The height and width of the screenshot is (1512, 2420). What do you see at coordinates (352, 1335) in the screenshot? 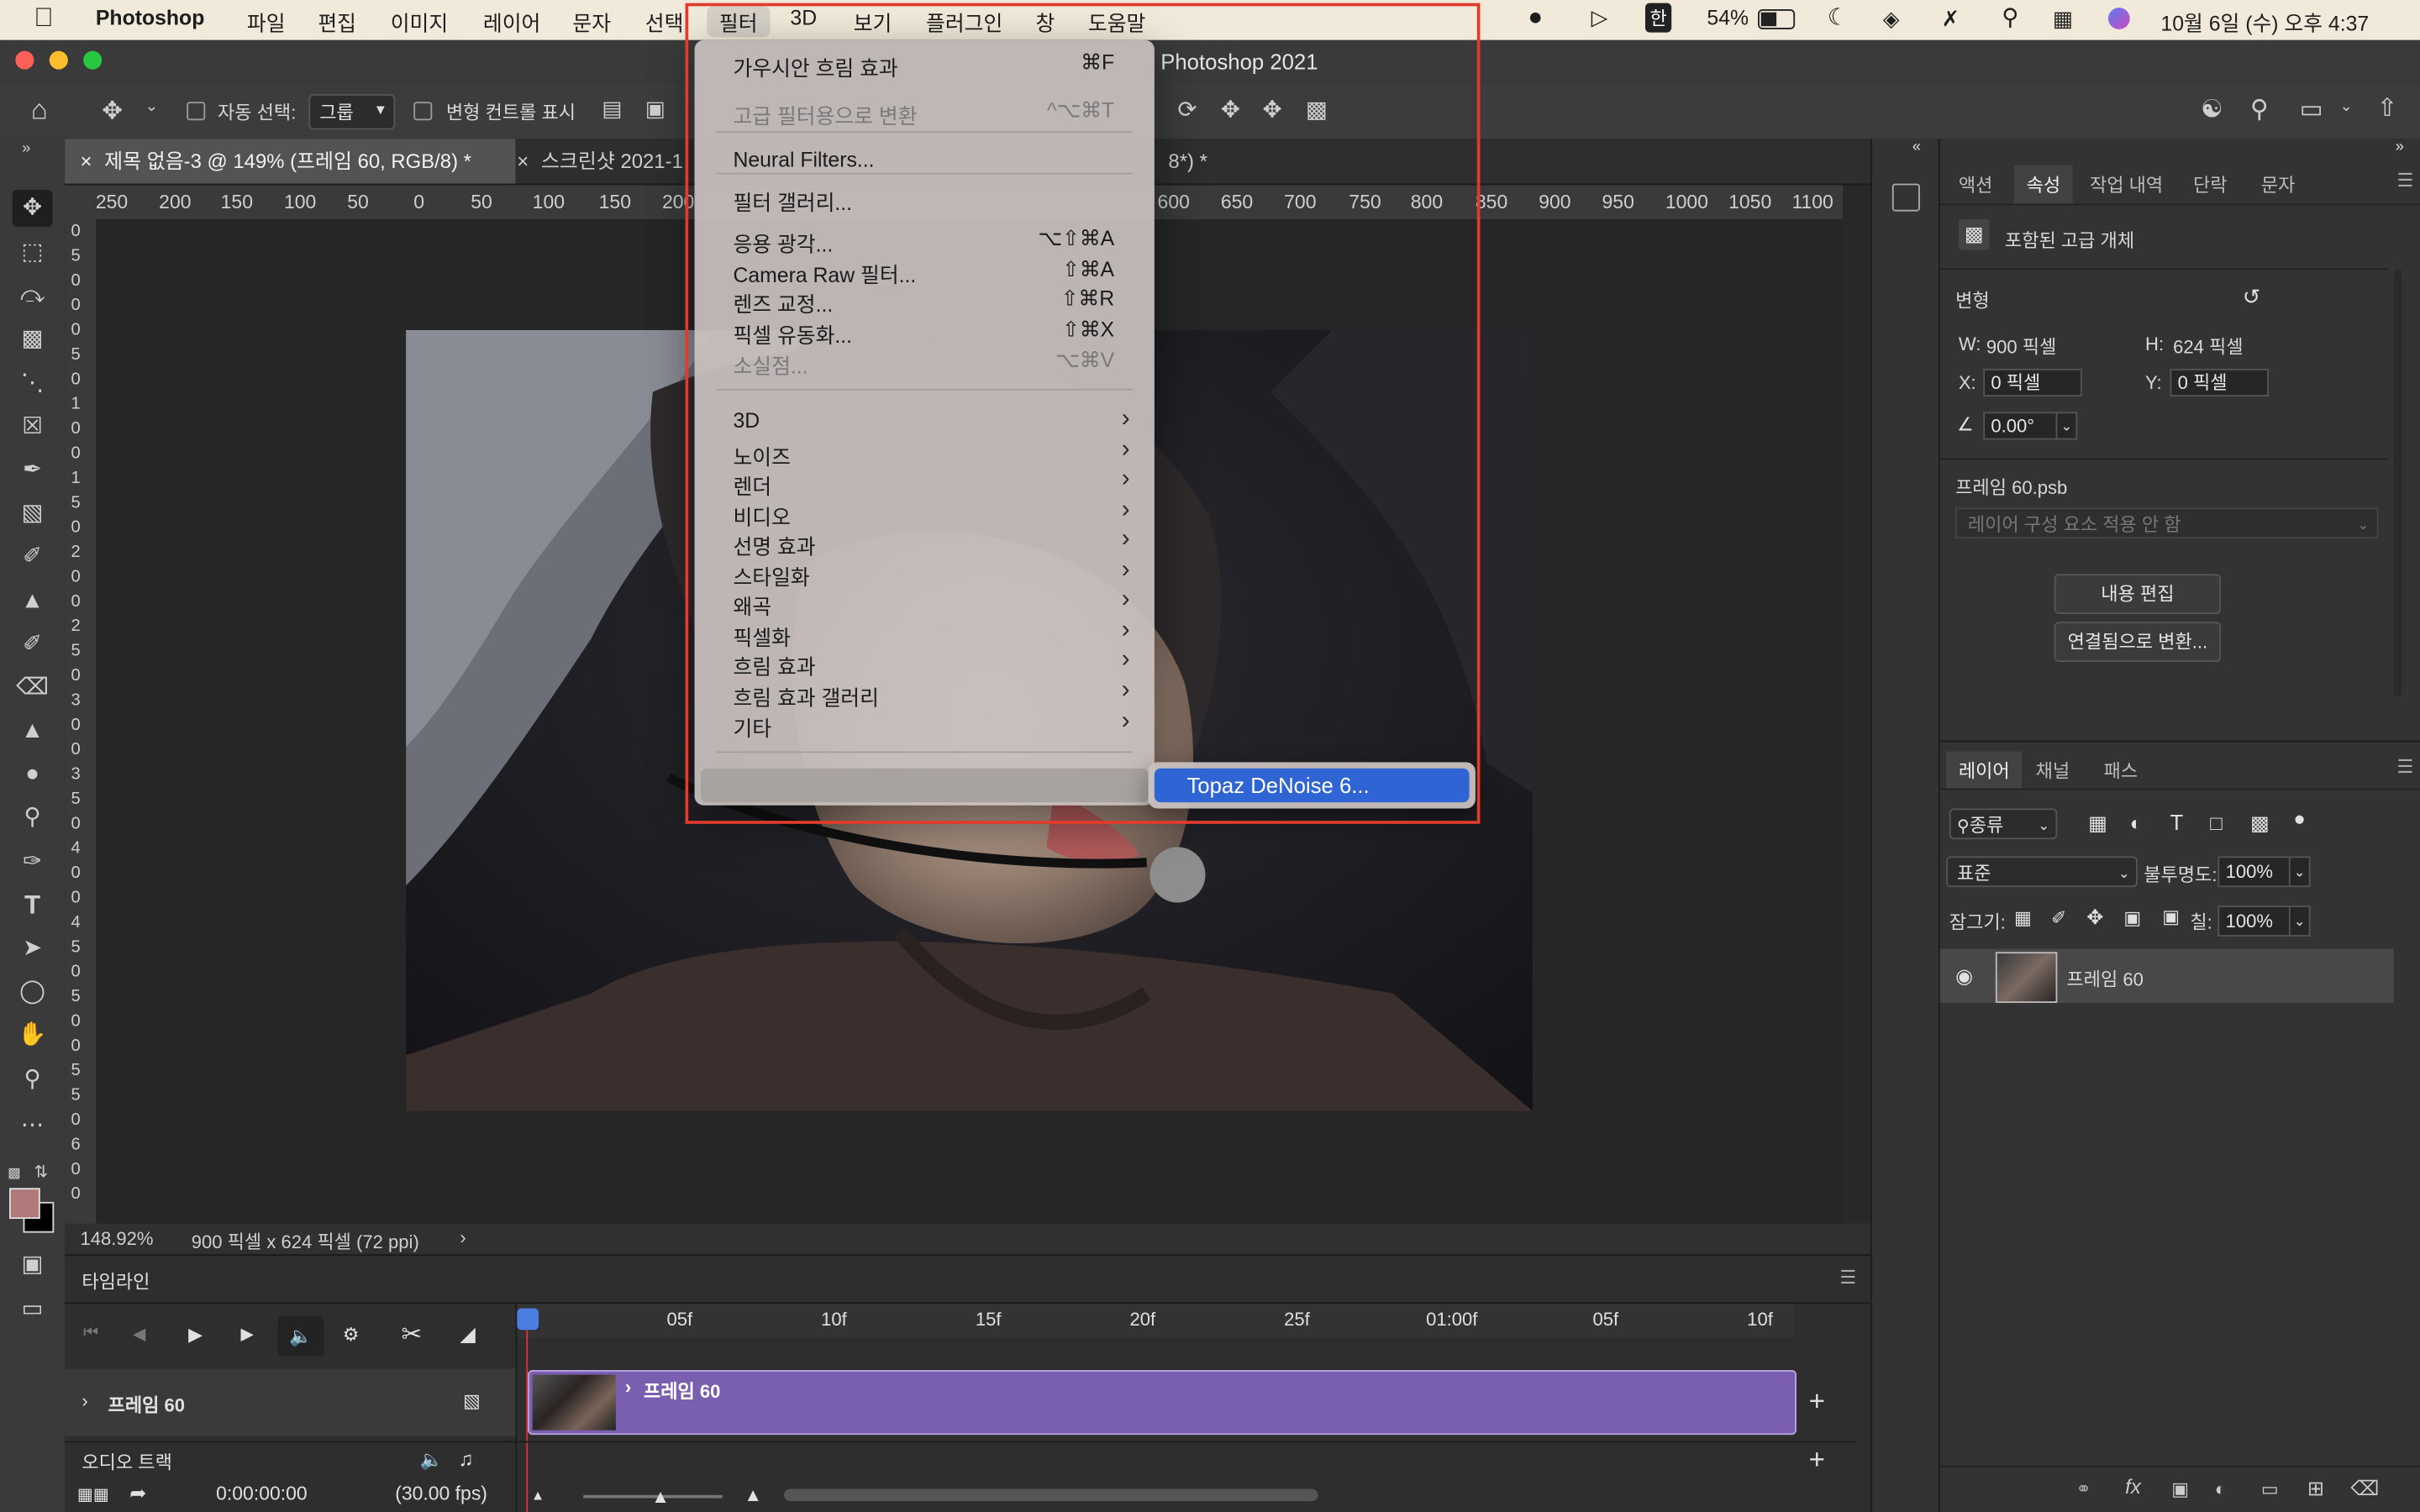
I see `settings-icon: ⚙` at bounding box center [352, 1335].